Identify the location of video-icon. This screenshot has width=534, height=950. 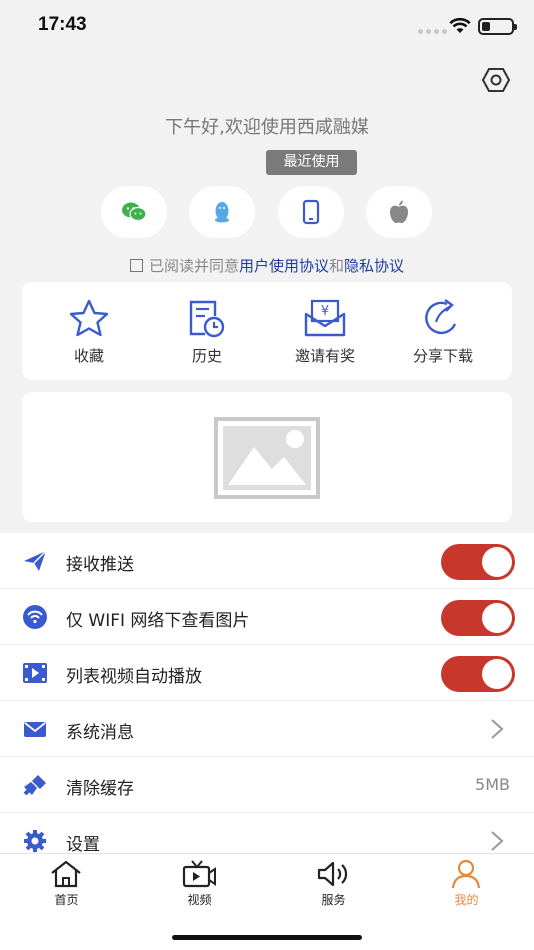
(35, 673).